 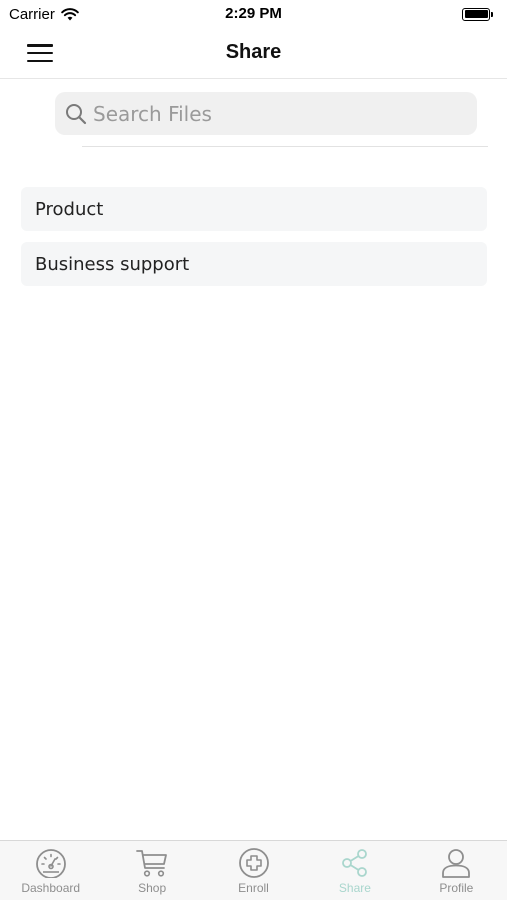 What do you see at coordinates (112, 264) in the screenshot?
I see `list-item-label: Business support` at bounding box center [112, 264].